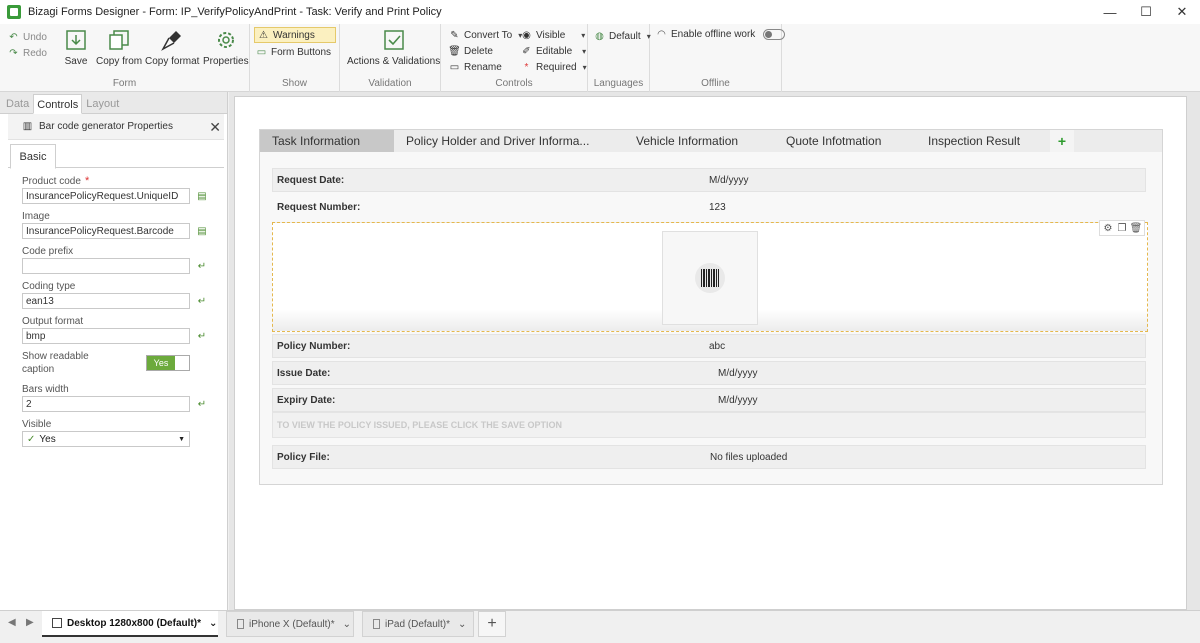 The height and width of the screenshot is (643, 1200). Describe the element at coordinates (215, 127) in the screenshot. I see `close-properties-button: ✕` at that location.